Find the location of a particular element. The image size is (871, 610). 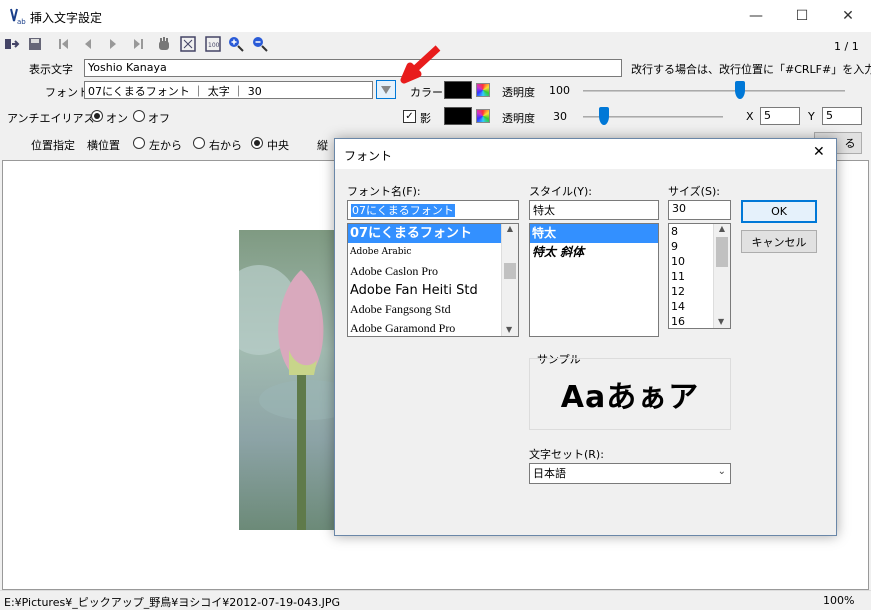

ok-button: OK is located at coordinates (779, 211).